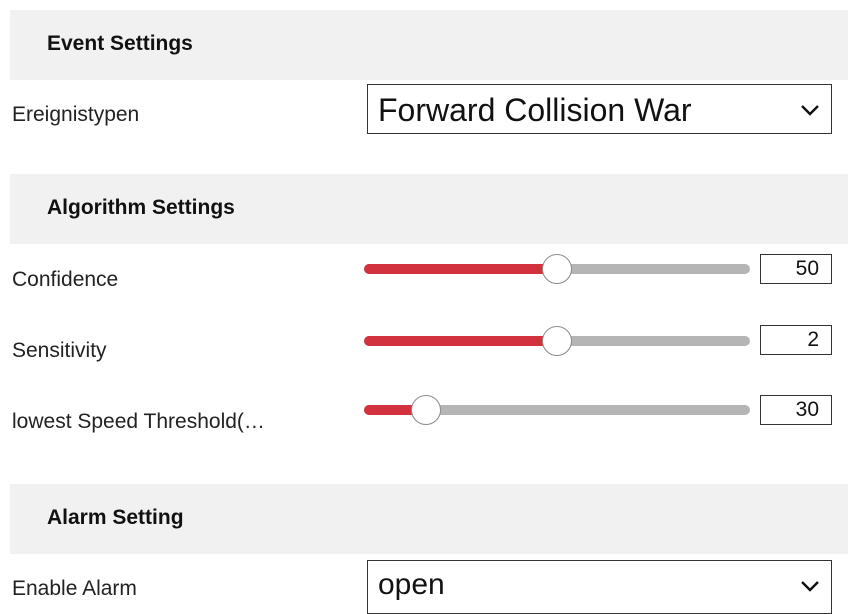 The width and height of the screenshot is (848, 614). What do you see at coordinates (74, 588) in the screenshot?
I see `enable-alarm-label: Enable Alarm` at bounding box center [74, 588].